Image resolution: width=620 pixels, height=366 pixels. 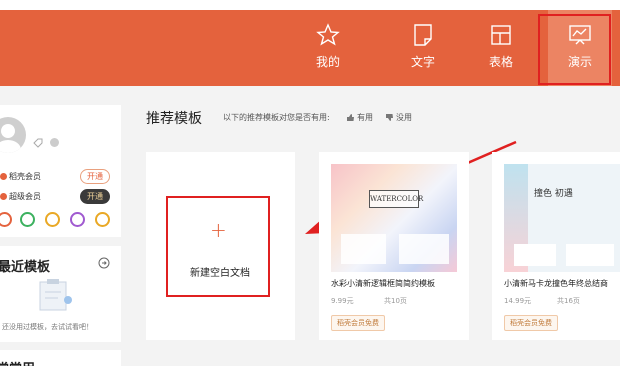 What do you see at coordinates (518, 301) in the screenshot?
I see `template-price: 14.99元` at bounding box center [518, 301].